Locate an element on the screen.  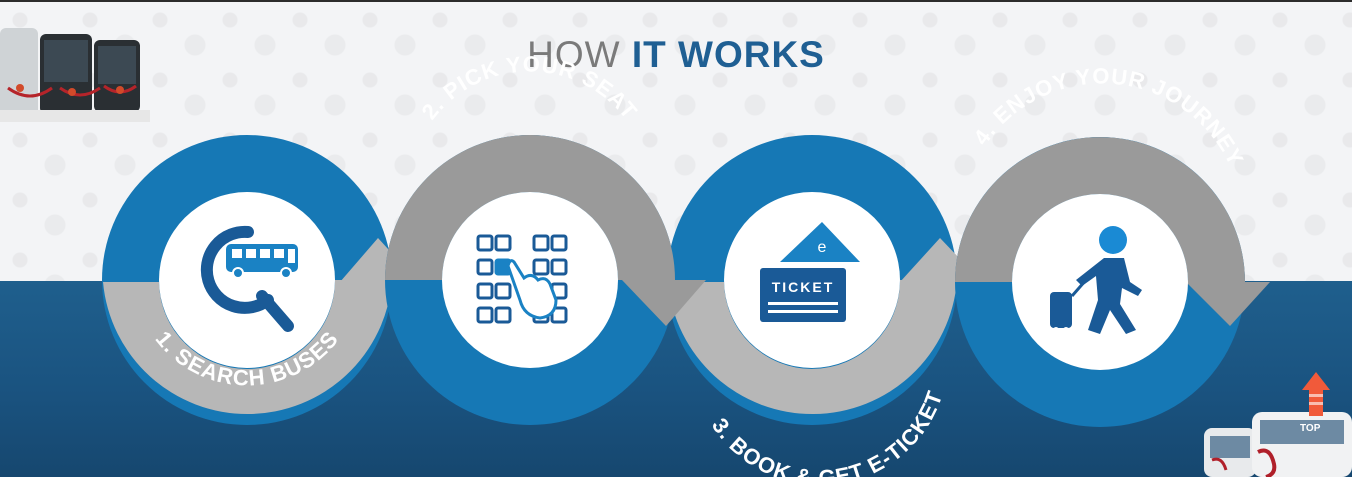
ticket-text: TICKET is located at coordinates (803, 287).